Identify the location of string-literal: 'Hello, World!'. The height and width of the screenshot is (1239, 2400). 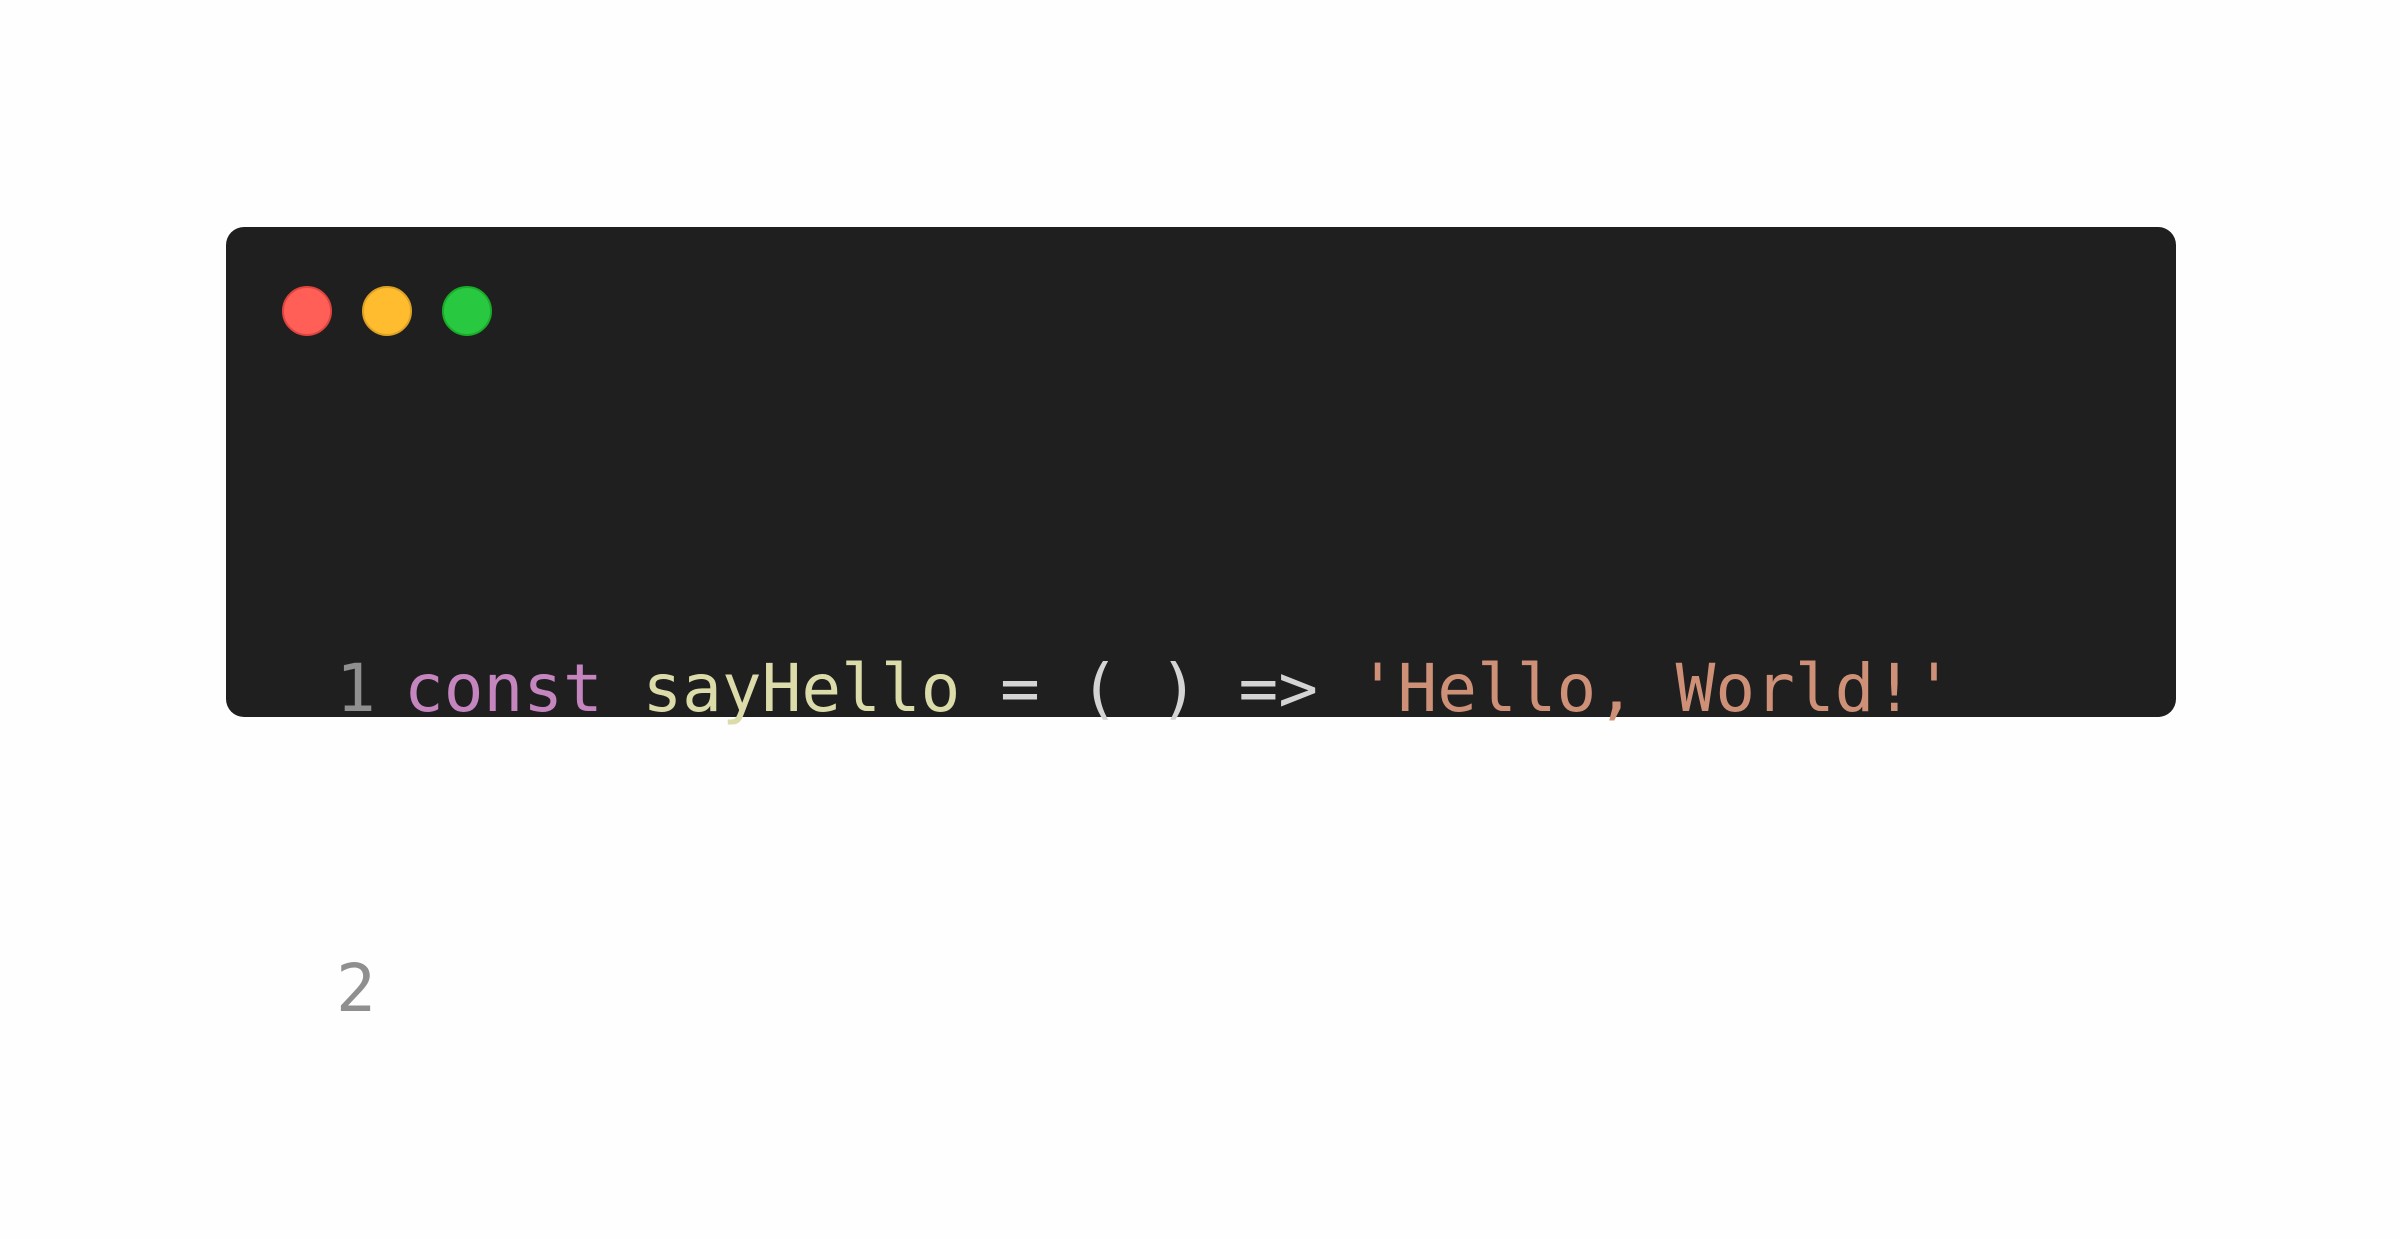
(1655, 688).